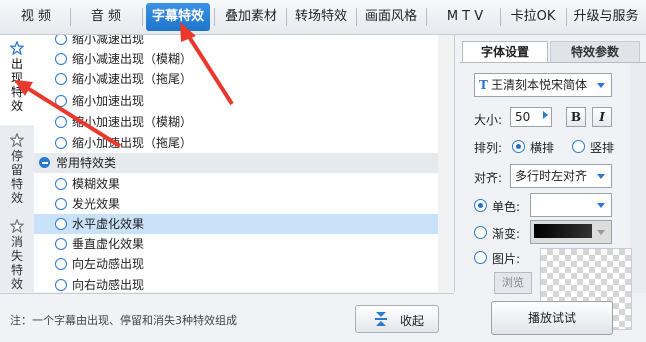 The image size is (646, 342). What do you see at coordinates (188, 32) in the screenshot?
I see `annotation-arrow-head` at bounding box center [188, 32].